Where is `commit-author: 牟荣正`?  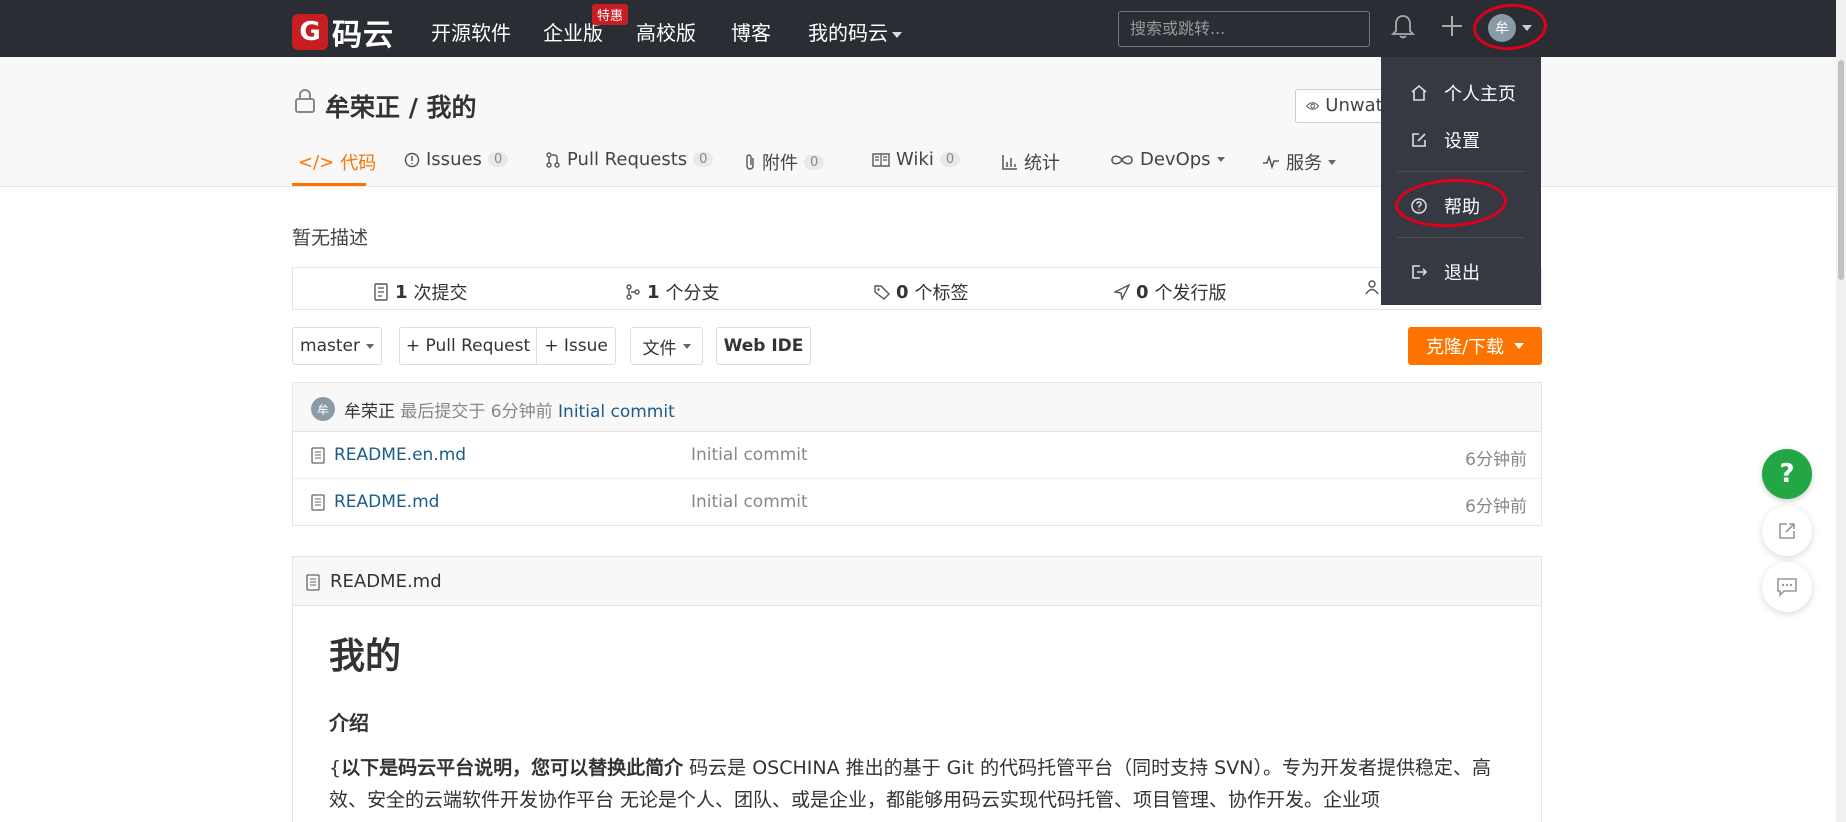 commit-author: 牟荣正 is located at coordinates (369, 412).